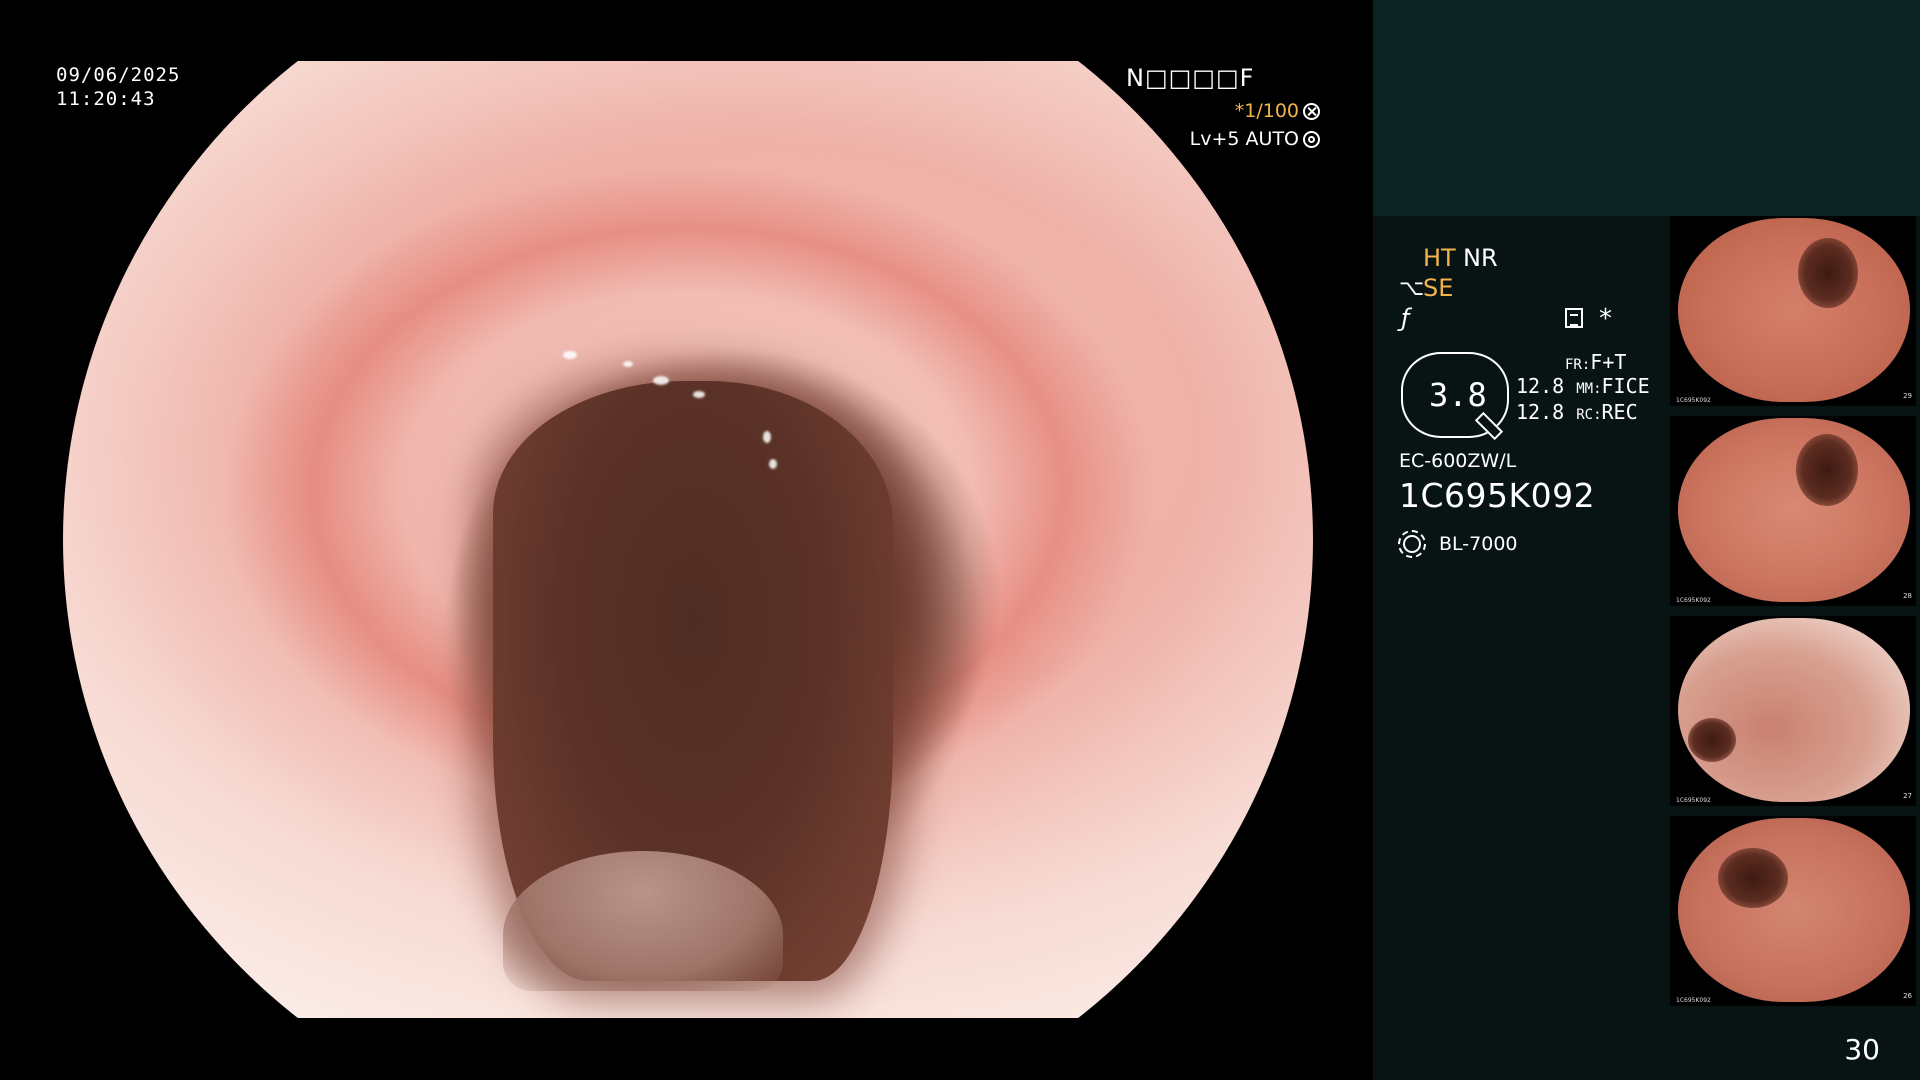 This screenshot has height=1080, width=1920. Describe the element at coordinates (118, 75) in the screenshot. I see `exam-date: 09/06/2025` at that location.